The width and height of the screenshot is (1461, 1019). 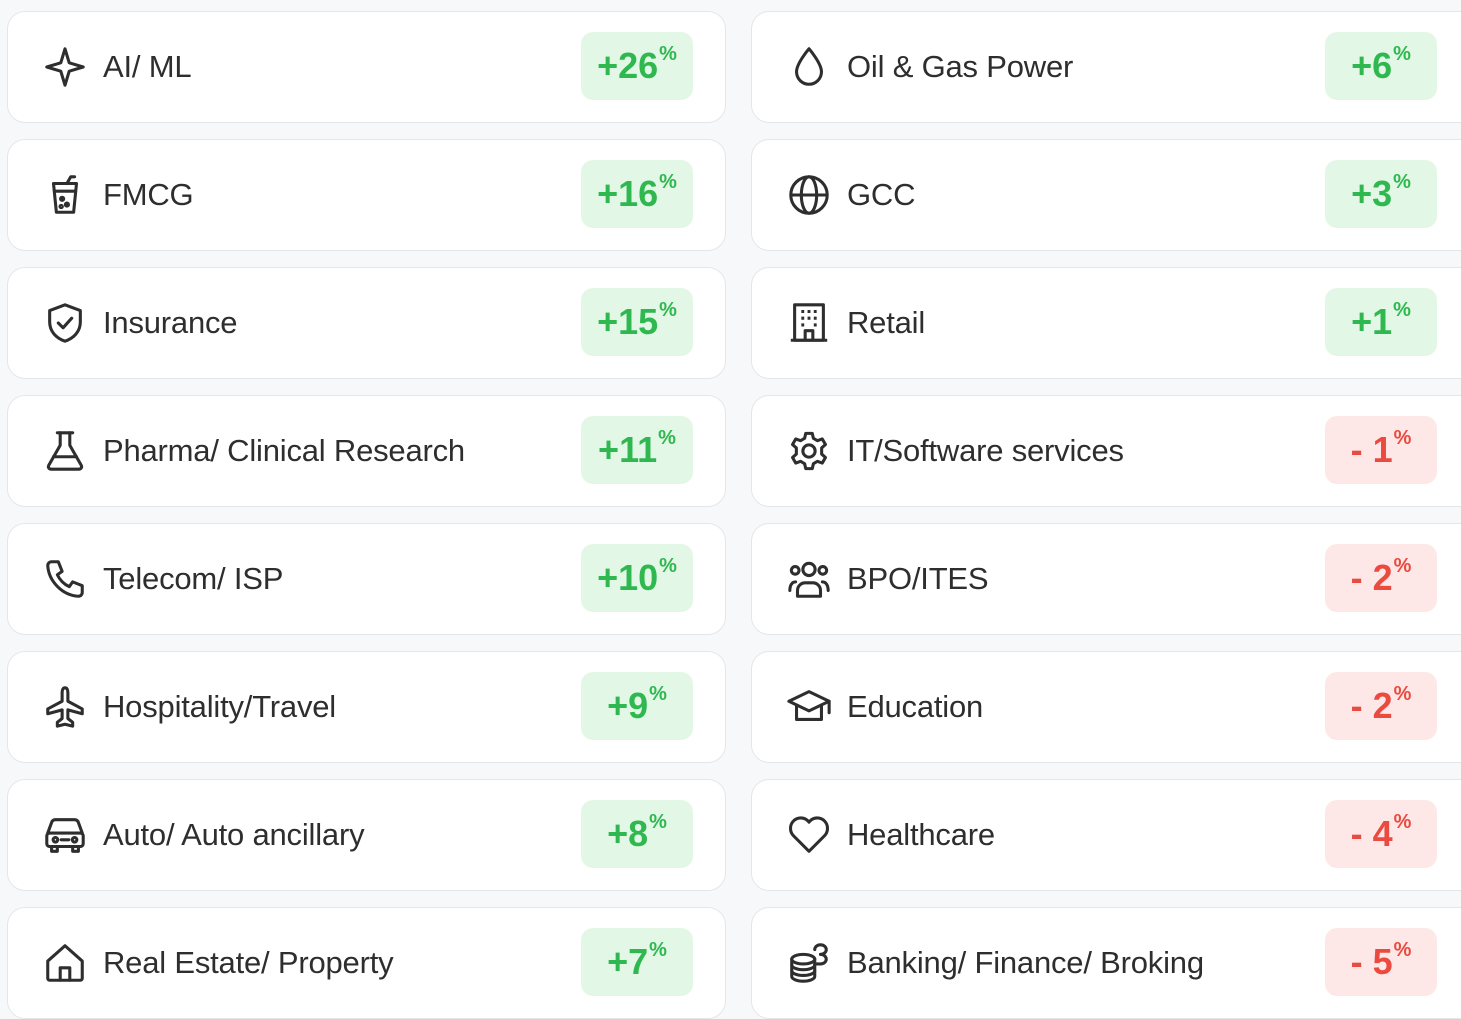 What do you see at coordinates (65, 451) in the screenshot?
I see `flask-icon` at bounding box center [65, 451].